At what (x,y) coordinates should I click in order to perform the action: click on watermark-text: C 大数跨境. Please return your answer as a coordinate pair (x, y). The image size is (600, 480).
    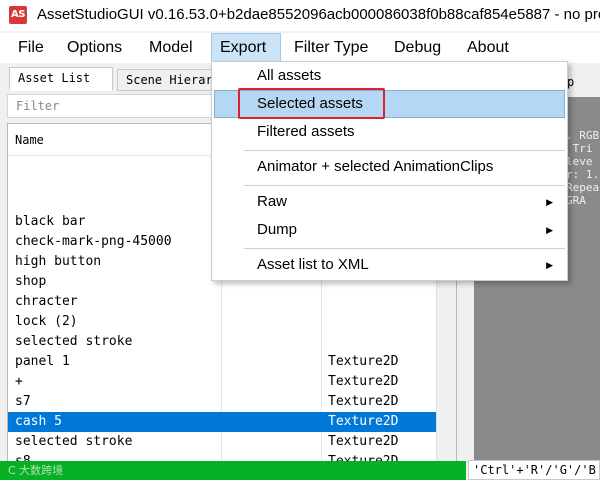
    Looking at the image, I should click on (36, 470).